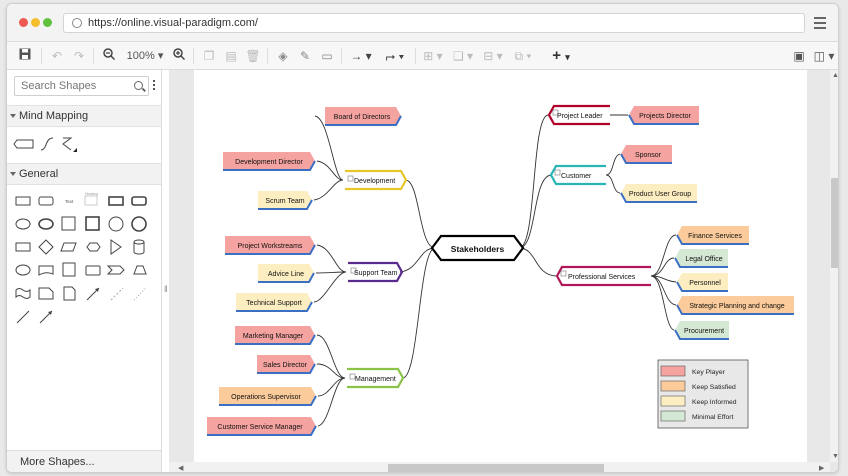  I want to click on shape-curve-connector, so click(47, 144).